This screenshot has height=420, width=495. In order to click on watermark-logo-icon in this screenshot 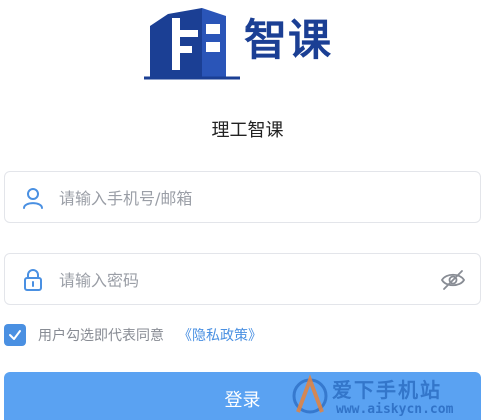, I will do `click(310, 394)`.